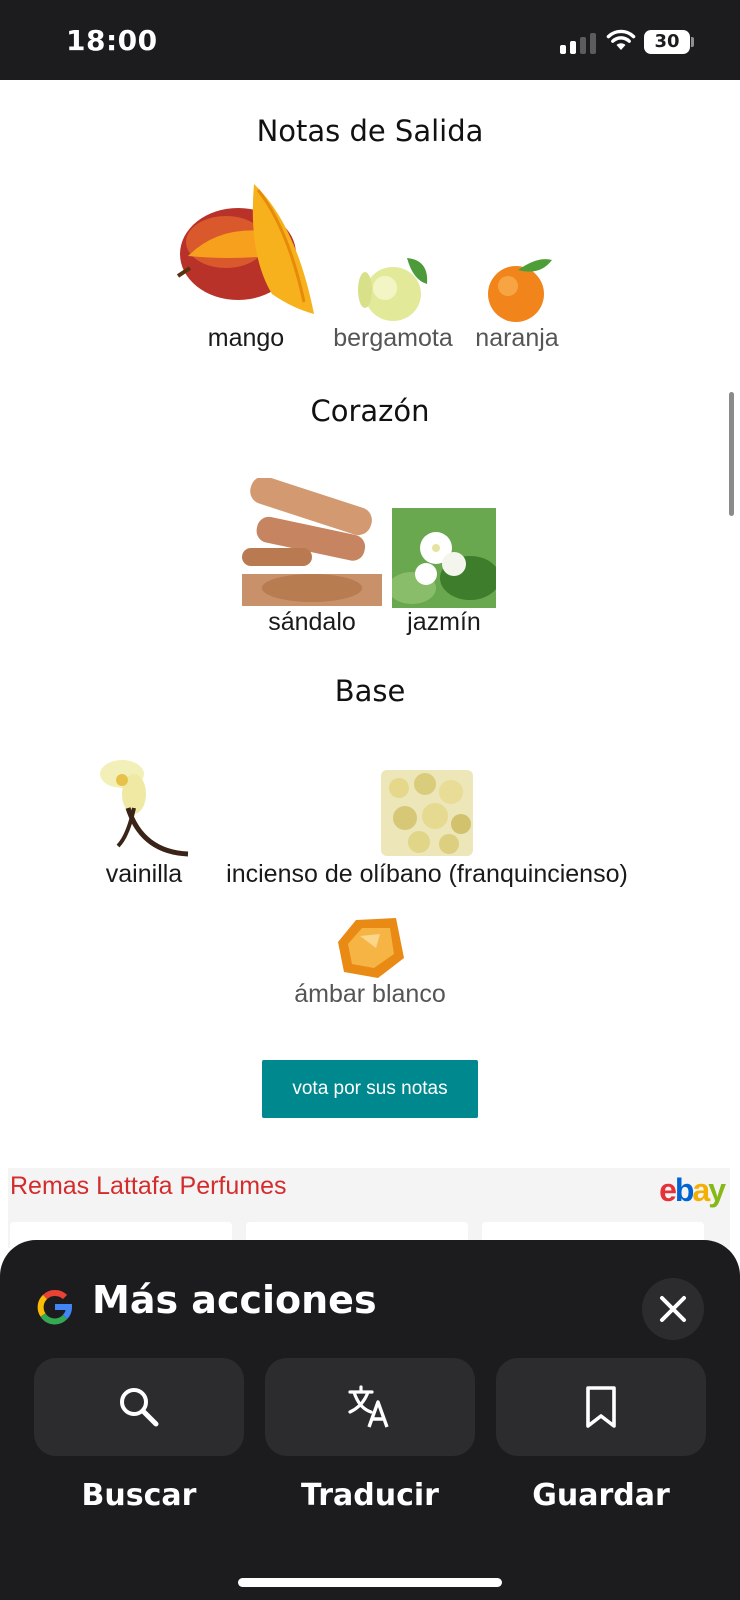 The width and height of the screenshot is (740, 1600). What do you see at coordinates (144, 874) in the screenshot?
I see `note-label: vainilla` at bounding box center [144, 874].